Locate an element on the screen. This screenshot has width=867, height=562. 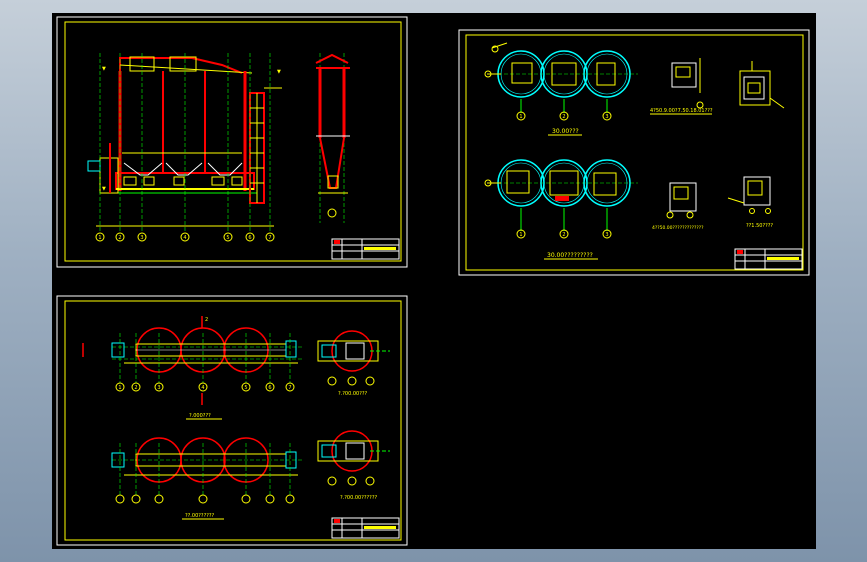
side-caption: ?.?00.00??? is located at coordinates (353, 394).